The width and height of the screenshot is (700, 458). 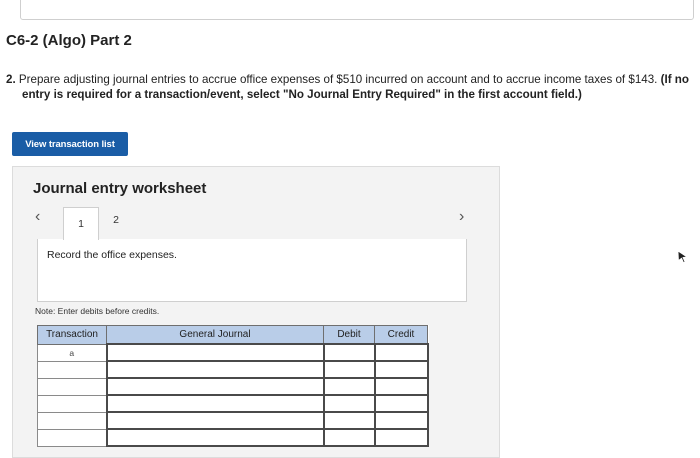 I want to click on previous-section-box, so click(x=357, y=10).